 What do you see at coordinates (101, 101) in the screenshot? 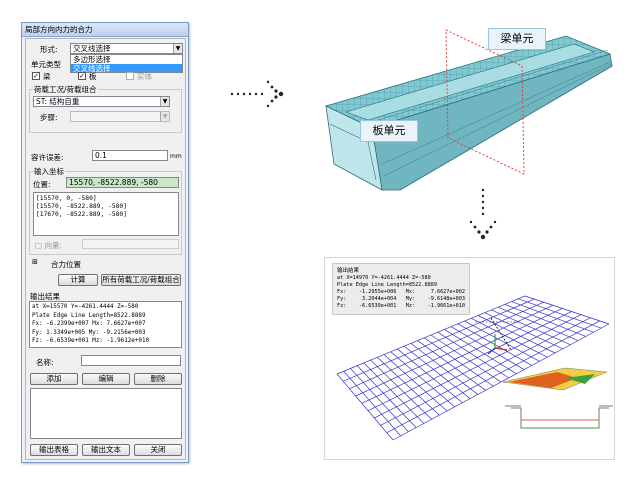
I see `loadcase-select: ST: 结构自重 ▼` at bounding box center [101, 101].